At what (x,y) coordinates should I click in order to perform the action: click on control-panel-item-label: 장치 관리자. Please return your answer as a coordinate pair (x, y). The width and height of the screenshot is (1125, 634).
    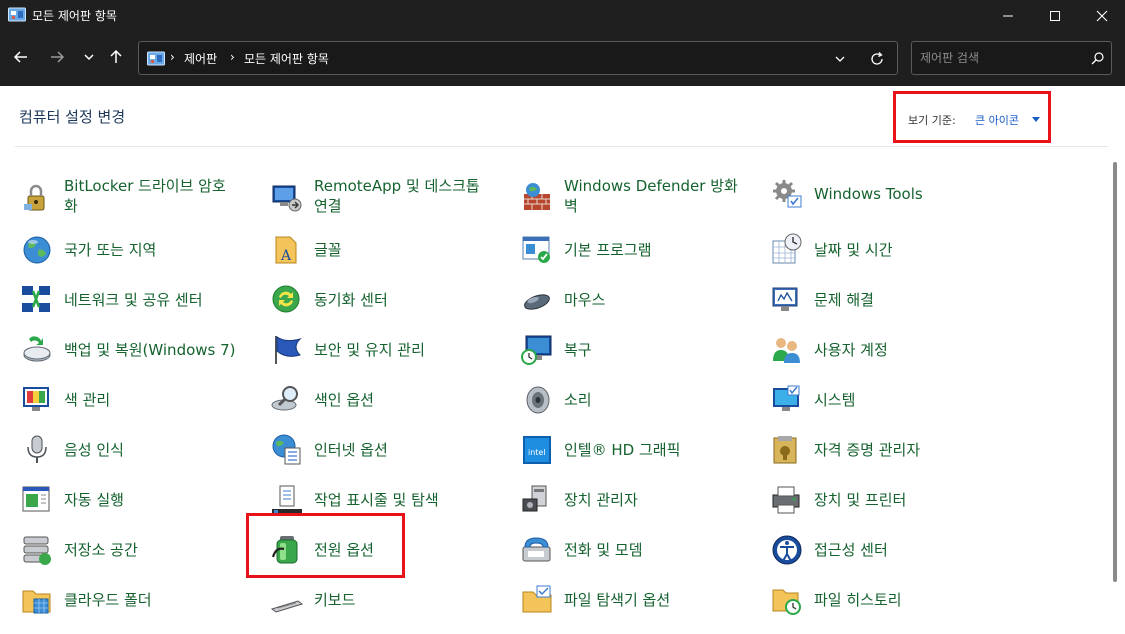
    Looking at the image, I should click on (601, 500).